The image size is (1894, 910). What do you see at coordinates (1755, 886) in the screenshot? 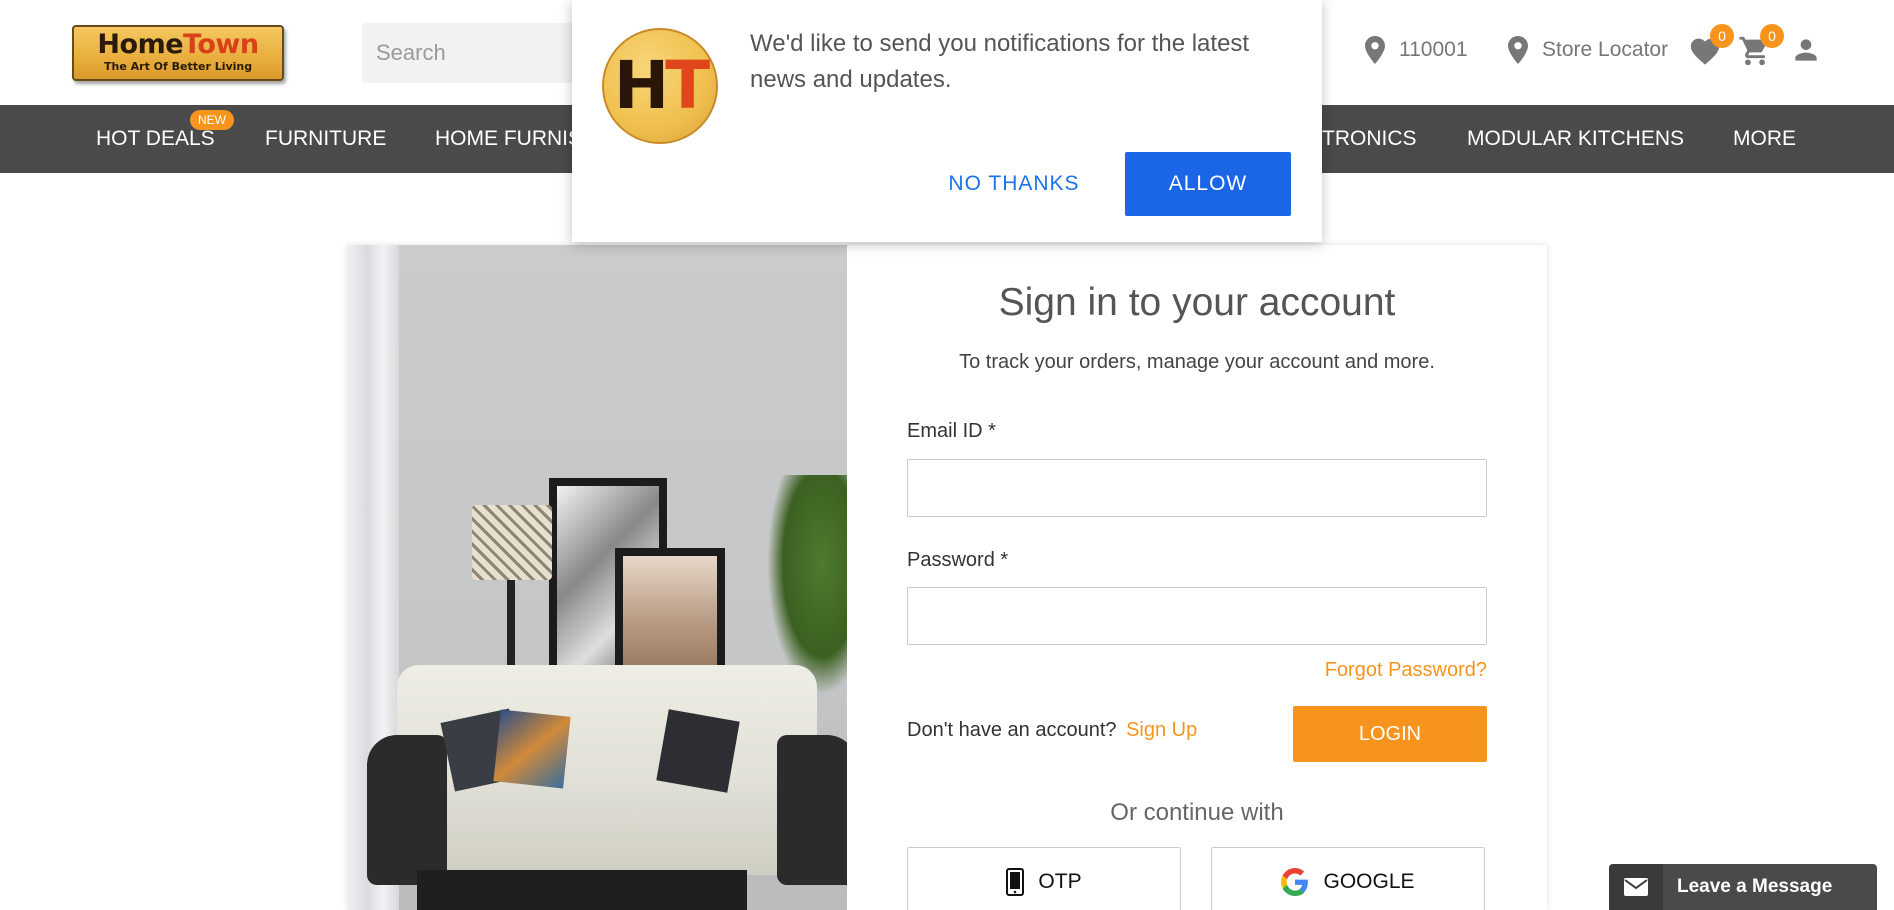
I see `leave-message-label: Leave a Message` at bounding box center [1755, 886].